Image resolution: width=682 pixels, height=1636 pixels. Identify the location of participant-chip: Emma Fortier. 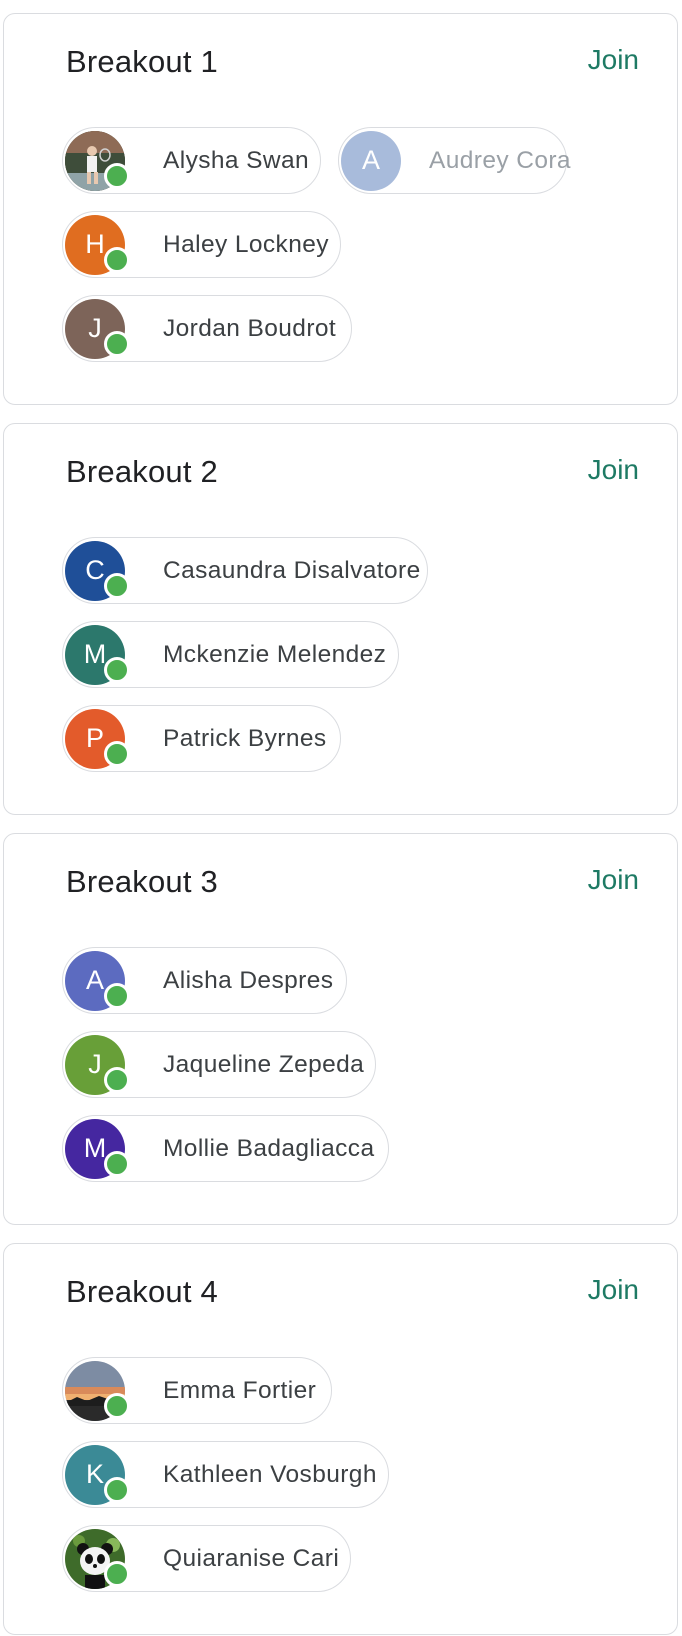
(197, 1390).